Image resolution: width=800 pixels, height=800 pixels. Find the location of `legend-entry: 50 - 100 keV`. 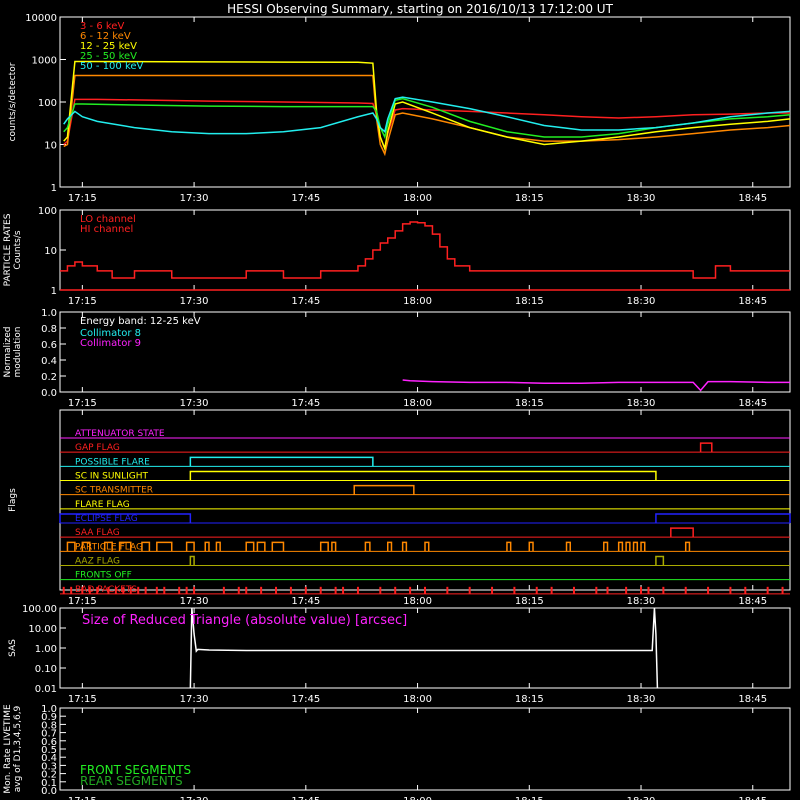

legend-entry: 50 - 100 keV is located at coordinates (112, 66).